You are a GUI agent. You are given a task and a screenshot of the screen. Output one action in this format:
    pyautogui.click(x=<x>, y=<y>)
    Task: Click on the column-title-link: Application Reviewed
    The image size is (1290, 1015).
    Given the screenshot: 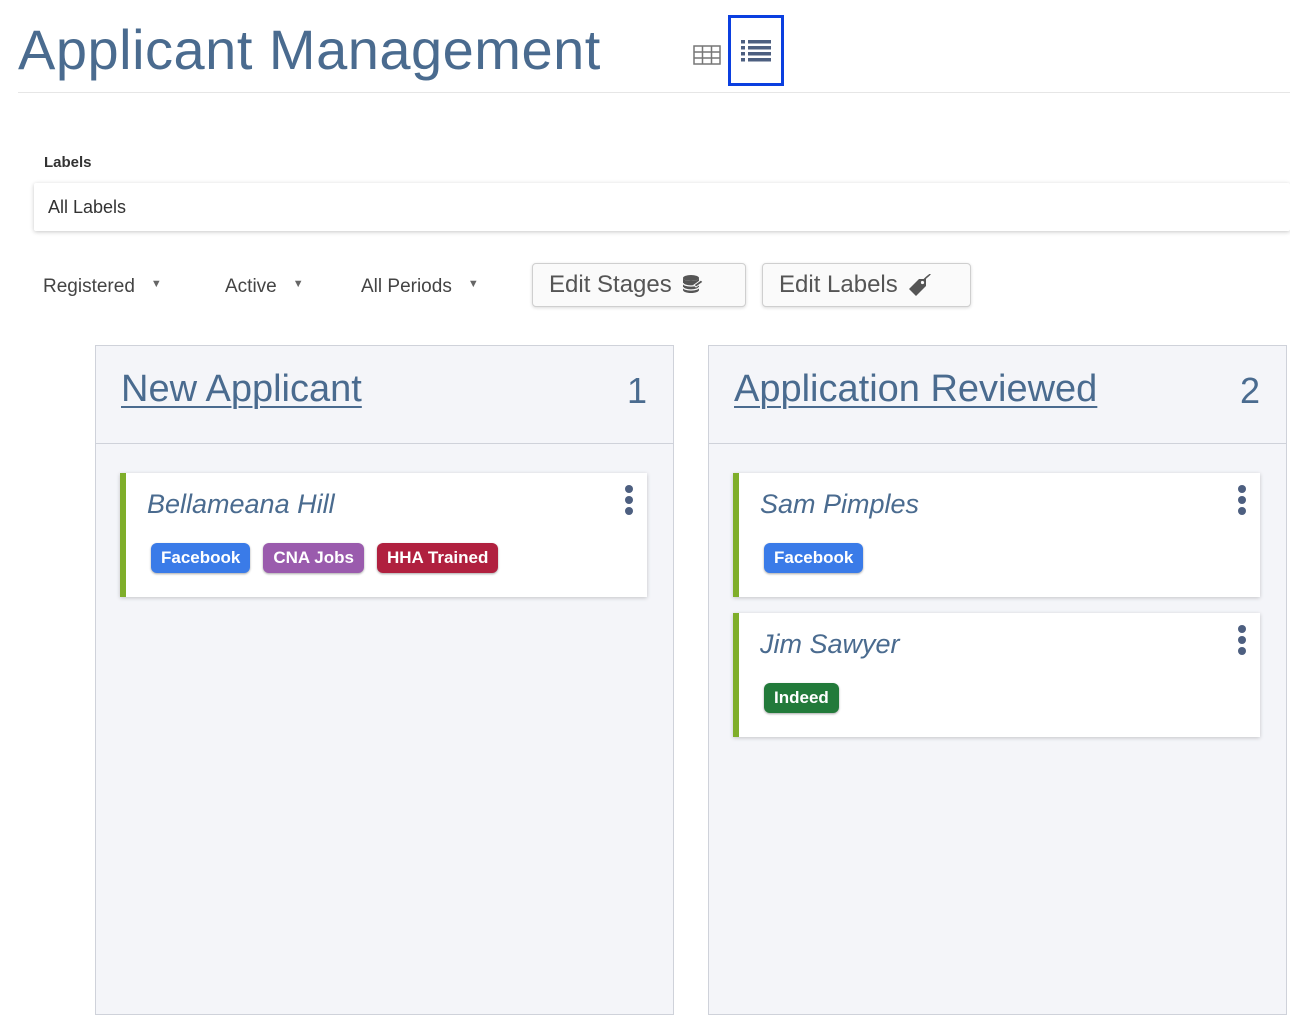 What is the action you would take?
    pyautogui.click(x=915, y=389)
    